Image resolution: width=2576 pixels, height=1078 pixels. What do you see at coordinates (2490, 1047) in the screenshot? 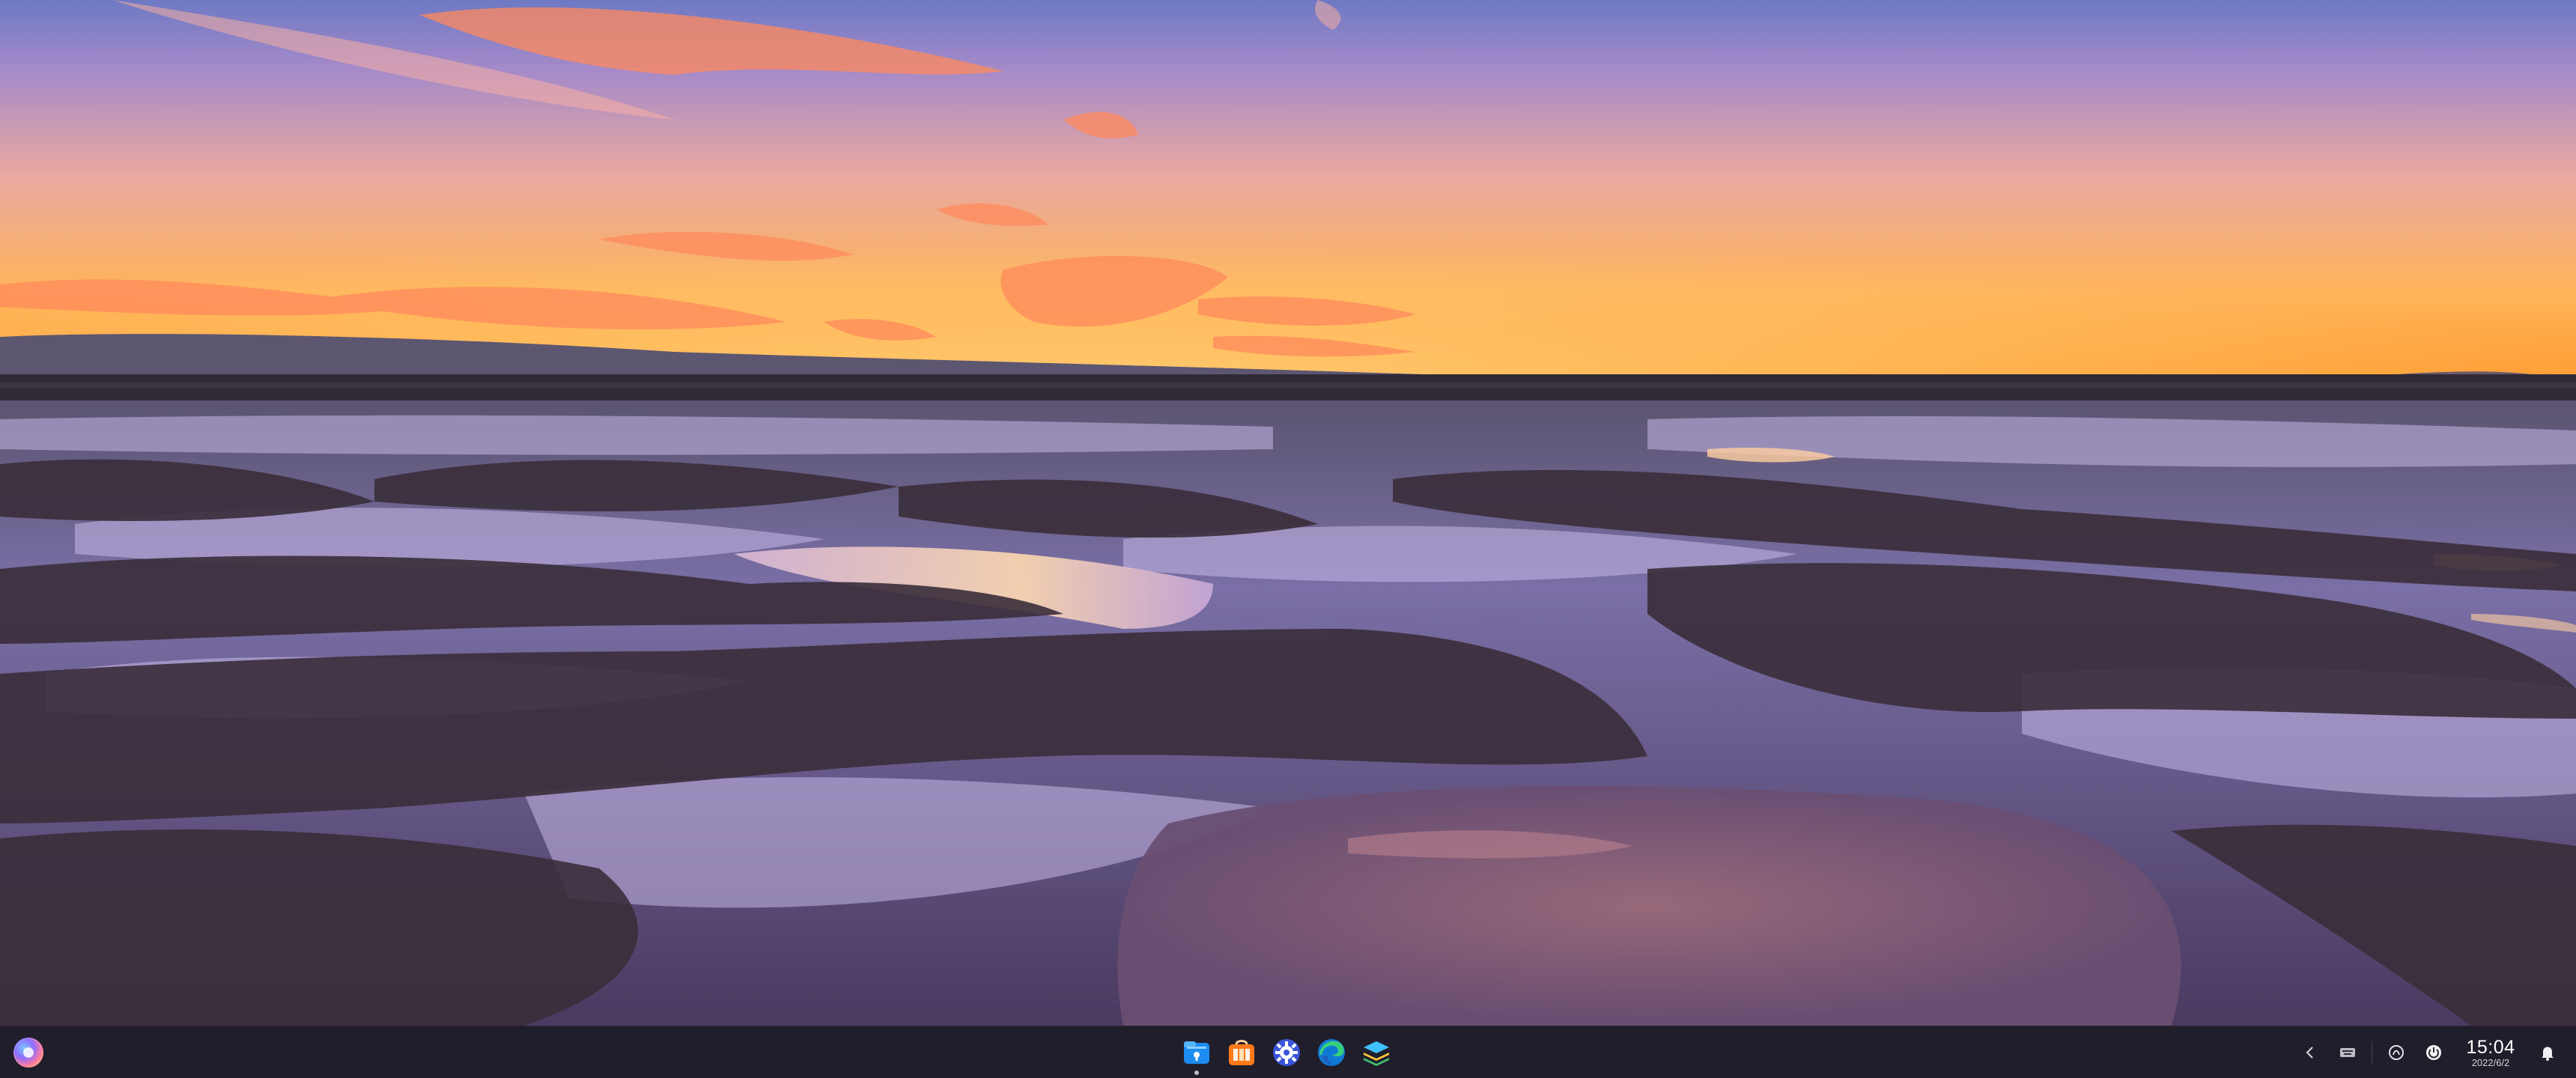
I see `clock-time: 15:04` at bounding box center [2490, 1047].